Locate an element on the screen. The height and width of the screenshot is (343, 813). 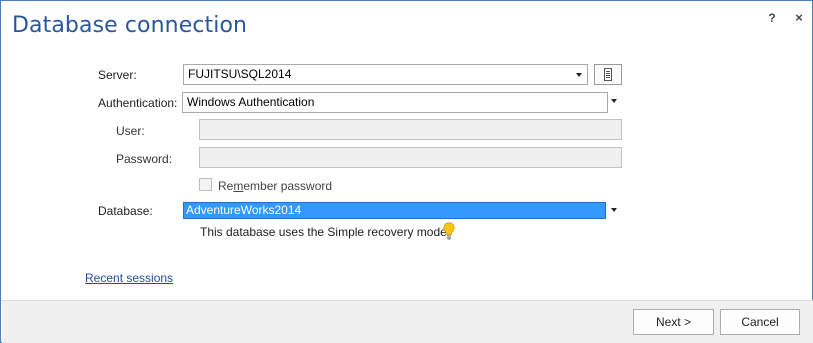
authentication-label: Authentication: is located at coordinates (138, 103).